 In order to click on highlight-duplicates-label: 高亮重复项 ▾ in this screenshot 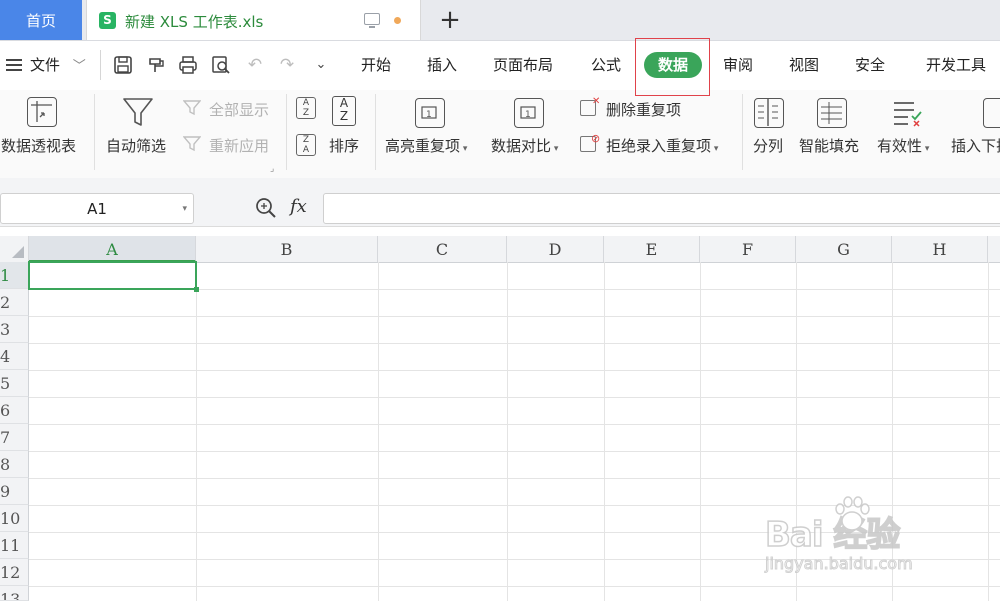, I will do `click(426, 146)`.